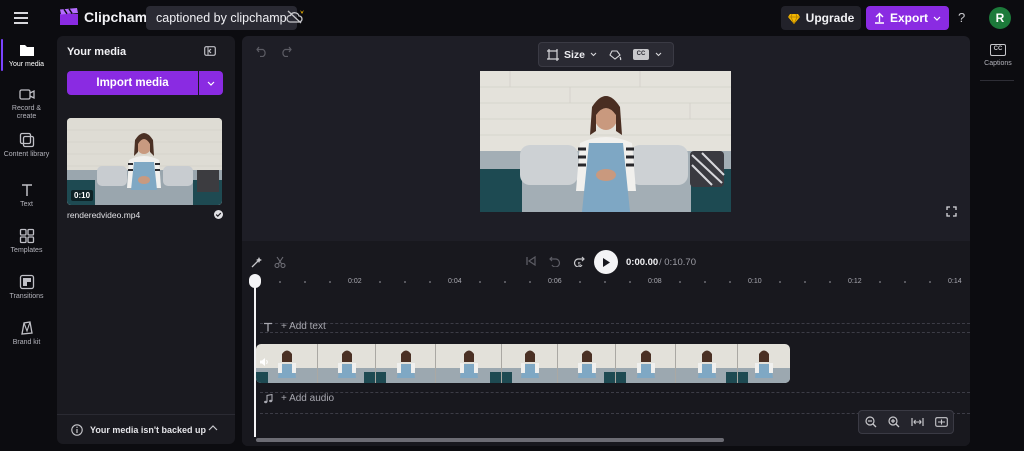  Describe the element at coordinates (917, 422) in the screenshot. I see `fit-to-width-icon` at that location.